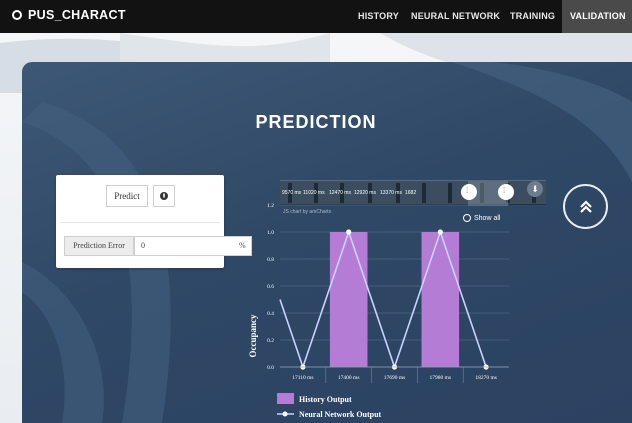  Describe the element at coordinates (292, 193) in the screenshot. I see `scrollbar-label-0: 9570 ms` at that location.